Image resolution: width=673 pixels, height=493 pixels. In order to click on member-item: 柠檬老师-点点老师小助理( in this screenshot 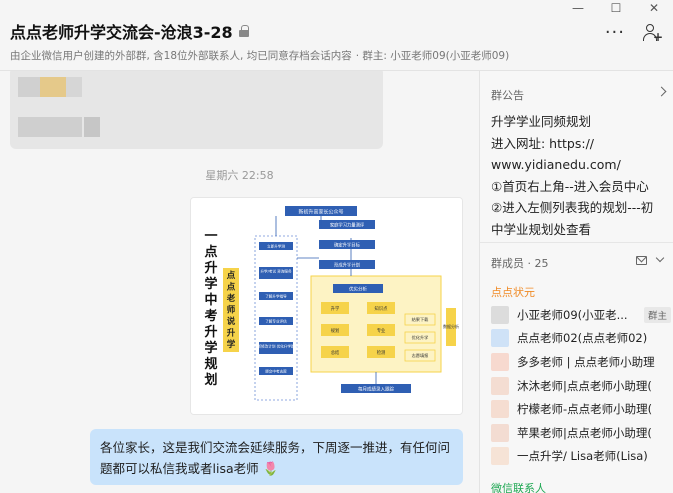, I will do `click(581, 409)`.